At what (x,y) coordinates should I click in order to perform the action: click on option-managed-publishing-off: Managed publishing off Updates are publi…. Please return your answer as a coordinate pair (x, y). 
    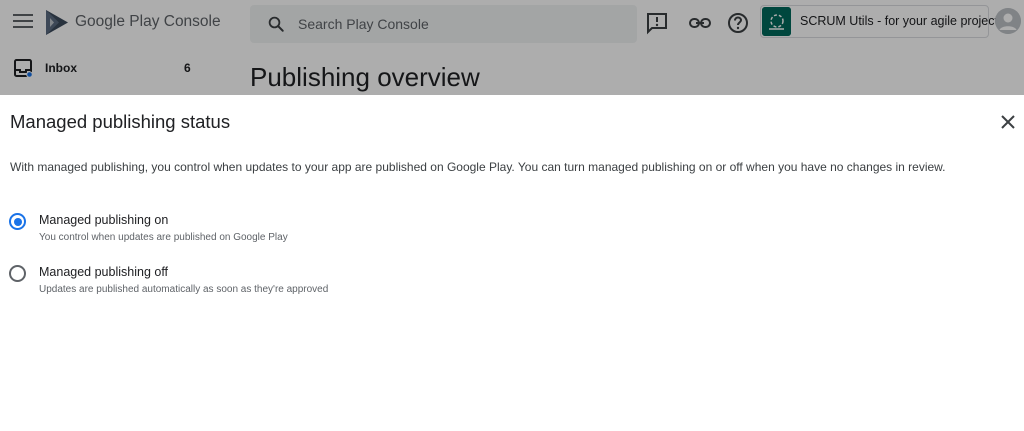
    Looking at the image, I should click on (250, 281).